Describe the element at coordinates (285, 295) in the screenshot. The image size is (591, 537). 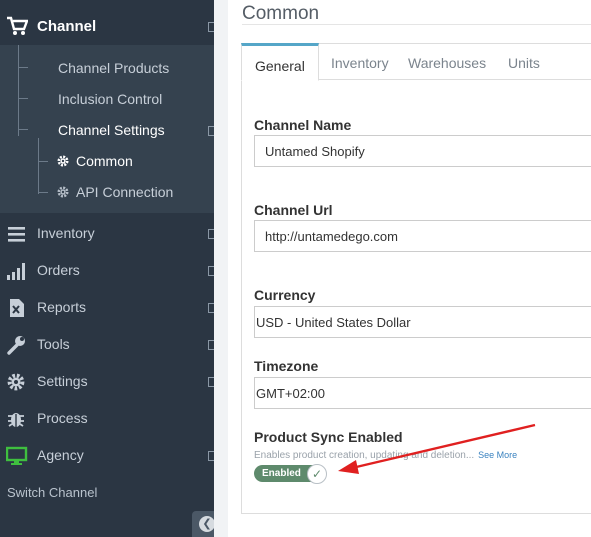
I see `currency-label: Currency` at that location.